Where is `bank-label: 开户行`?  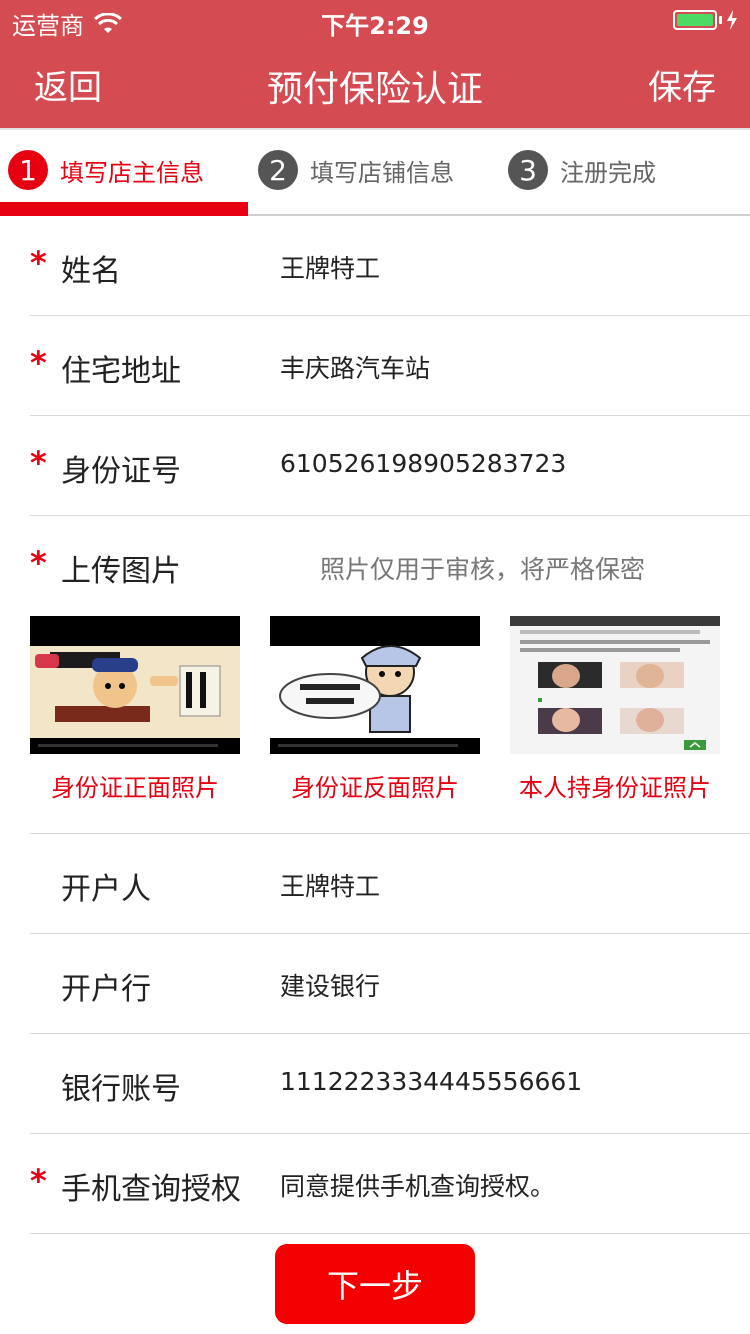
bank-label: 开户行 is located at coordinates (106, 989).